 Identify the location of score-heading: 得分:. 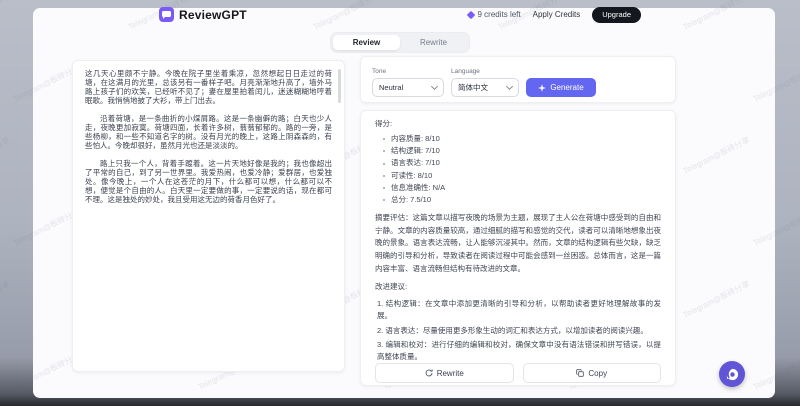
(384, 123).